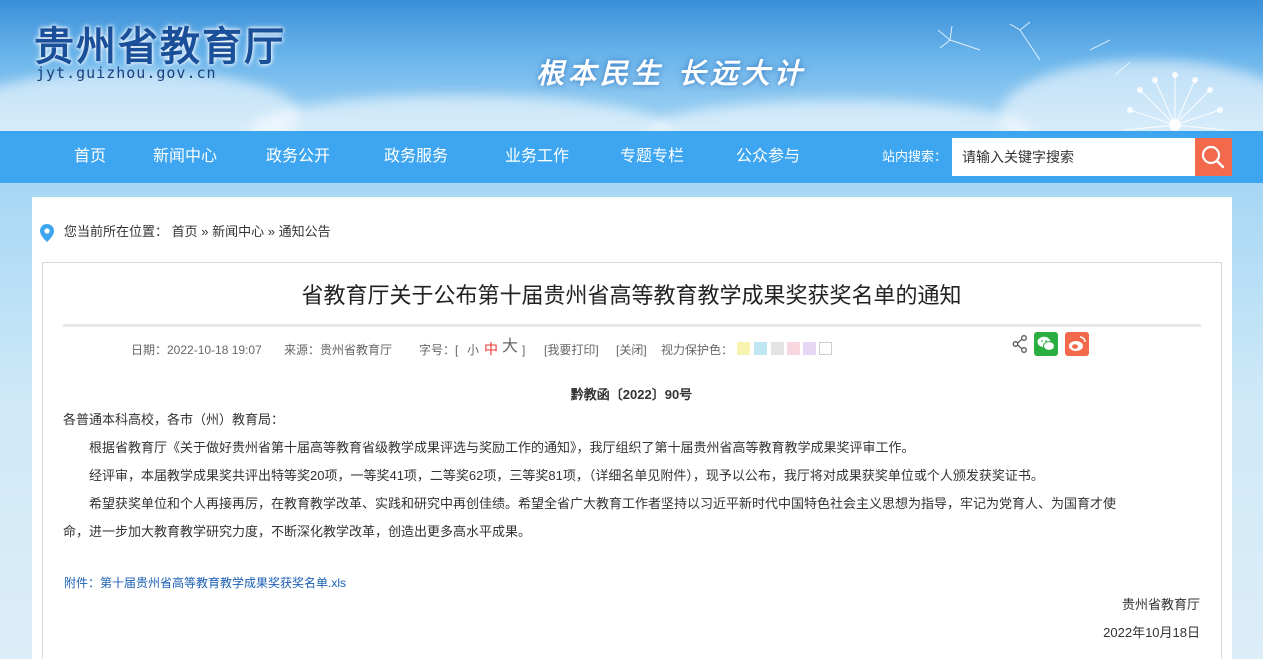 This screenshot has width=1263, height=659. I want to click on search-icon, so click(1213, 157).